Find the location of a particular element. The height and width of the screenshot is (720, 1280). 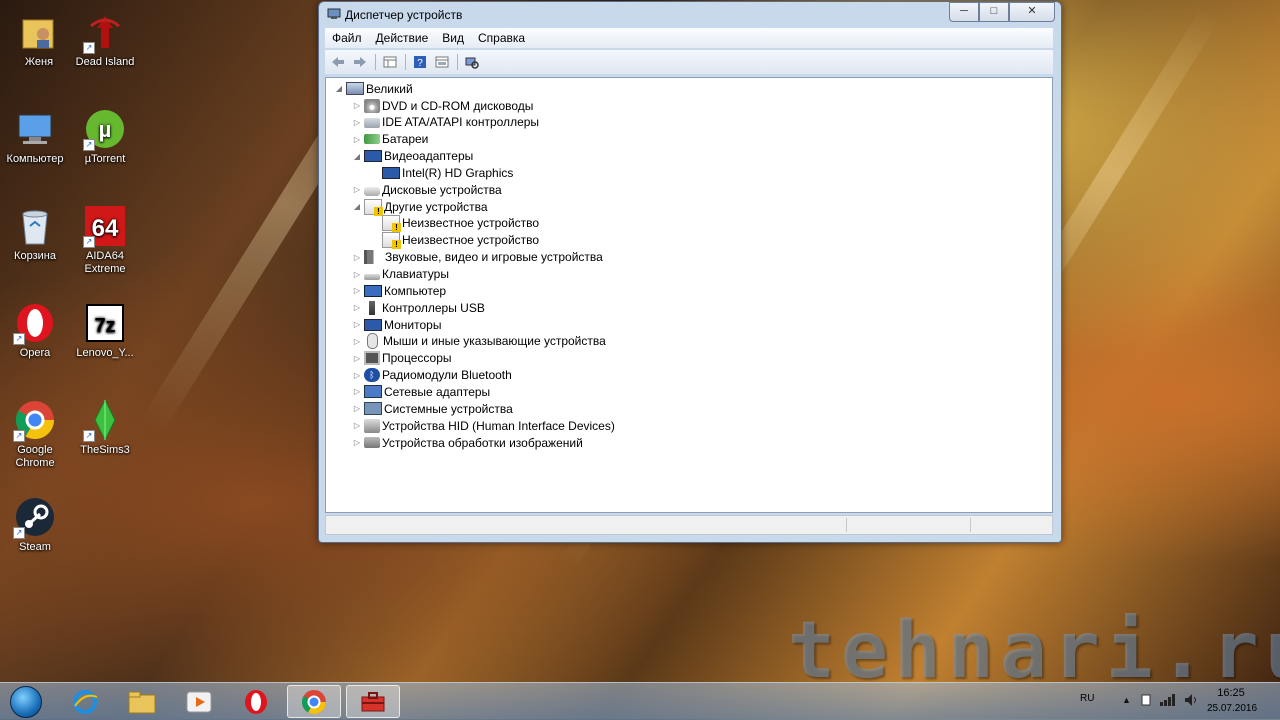

dvd-device-icon is located at coordinates (372, 105).